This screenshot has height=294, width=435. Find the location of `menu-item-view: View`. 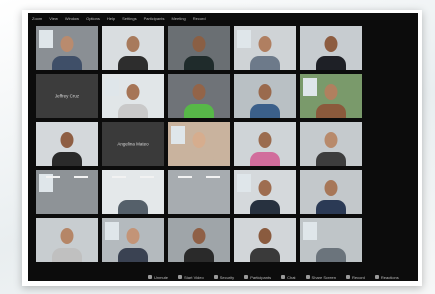

menu-item-view: View is located at coordinates (53, 18).